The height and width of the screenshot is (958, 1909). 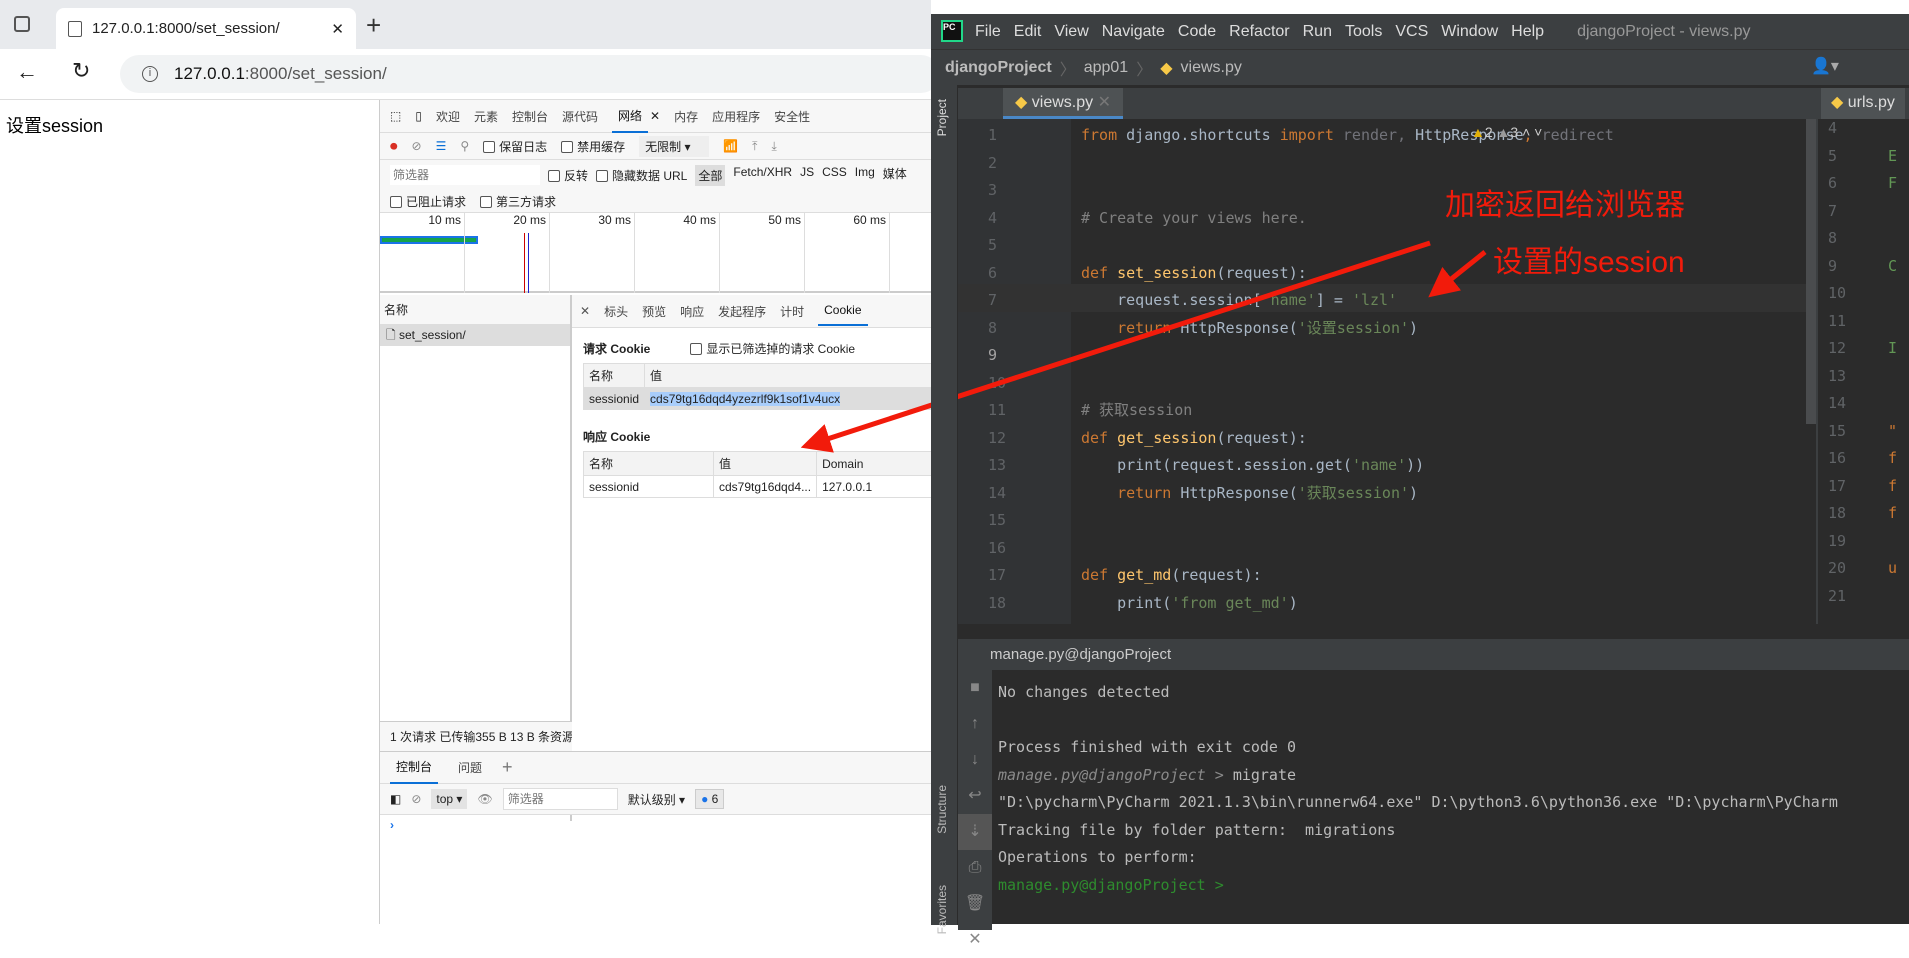 I want to click on structure-tool-button: Structure, so click(x=942, y=809).